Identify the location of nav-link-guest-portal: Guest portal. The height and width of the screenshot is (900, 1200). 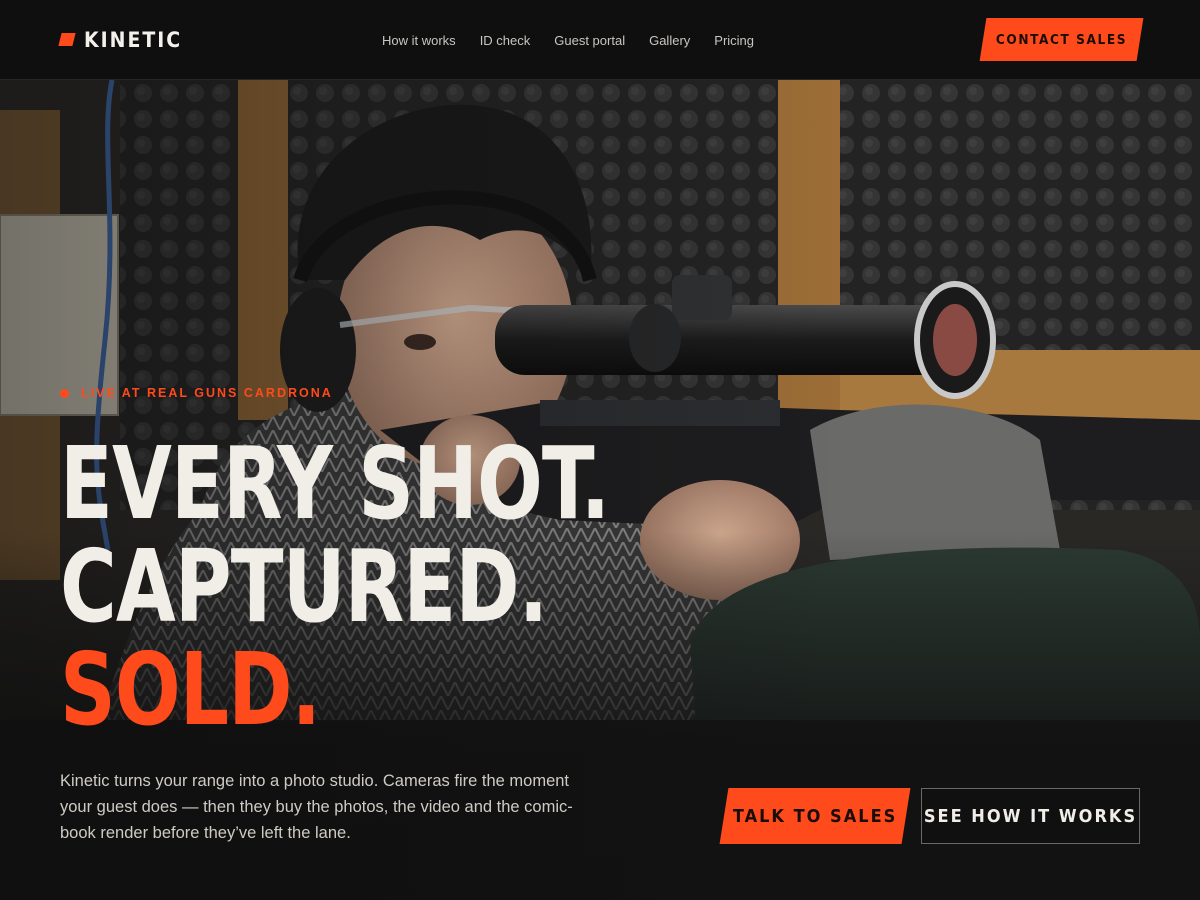
(589, 40).